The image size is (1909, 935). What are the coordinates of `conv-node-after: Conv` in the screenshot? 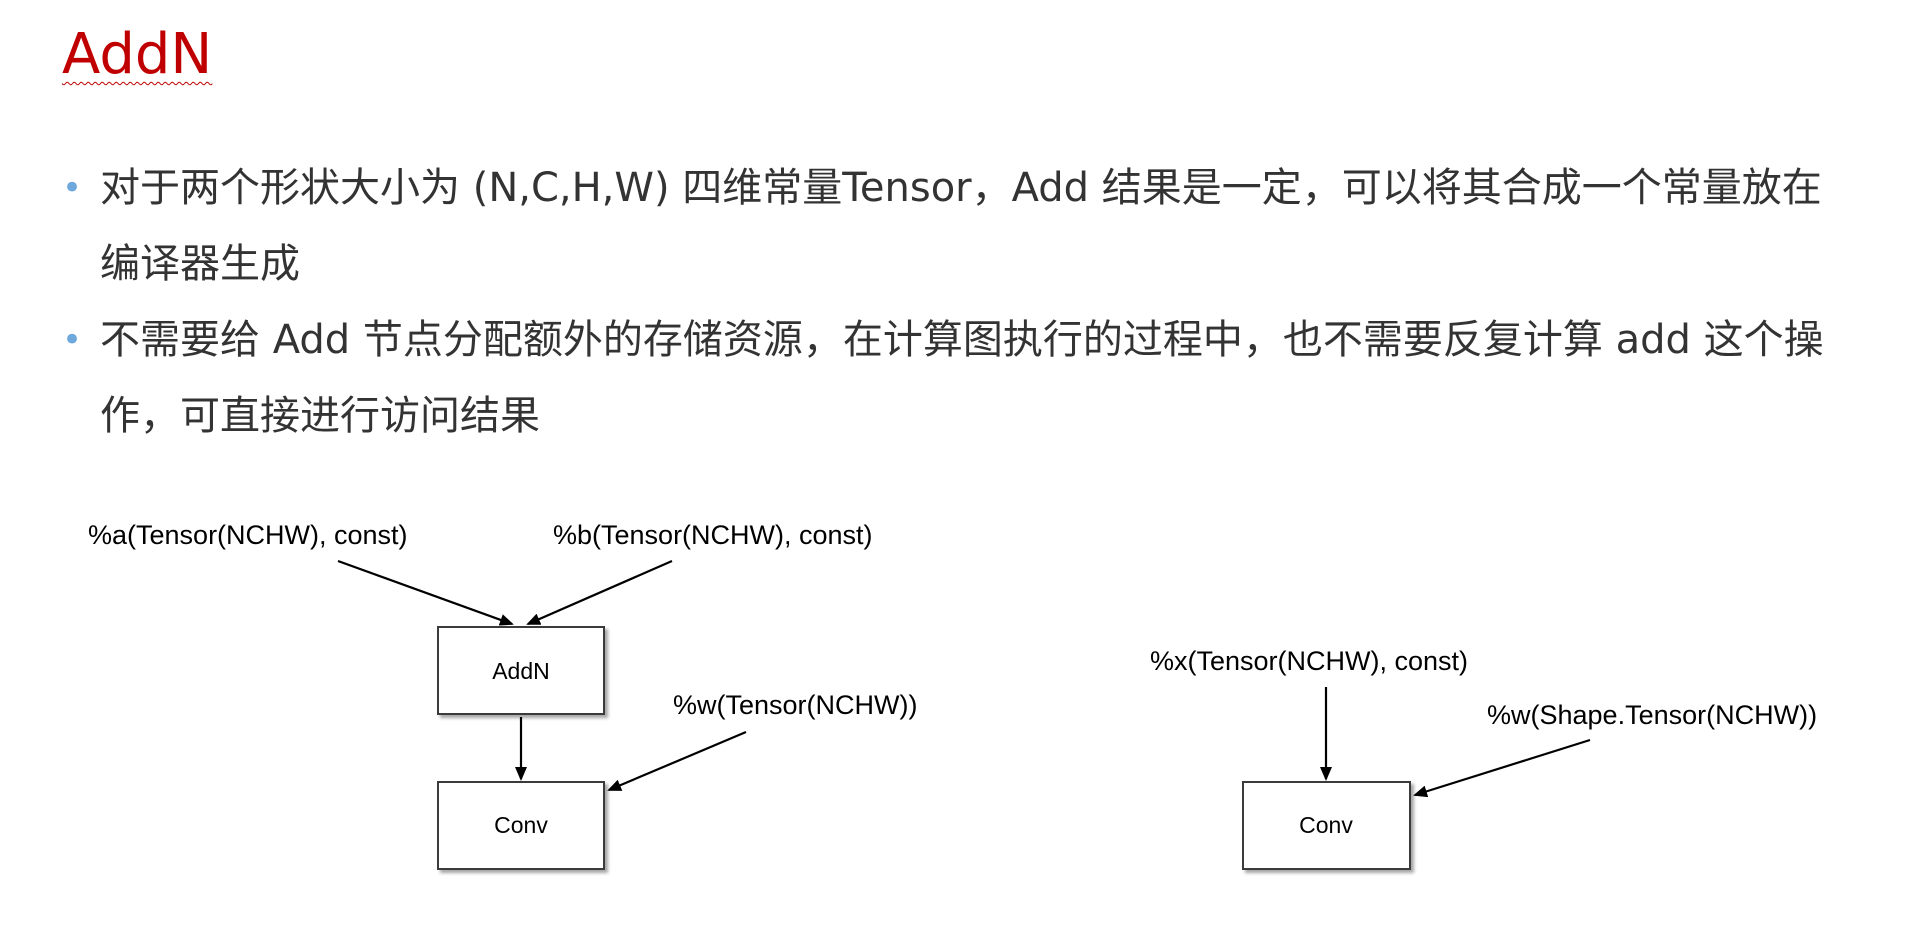 It's located at (1326, 825).